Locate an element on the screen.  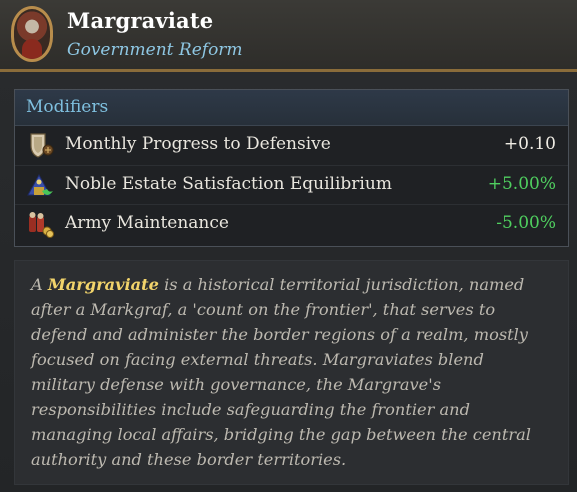
reform-title: Margraviate is located at coordinates (140, 20).